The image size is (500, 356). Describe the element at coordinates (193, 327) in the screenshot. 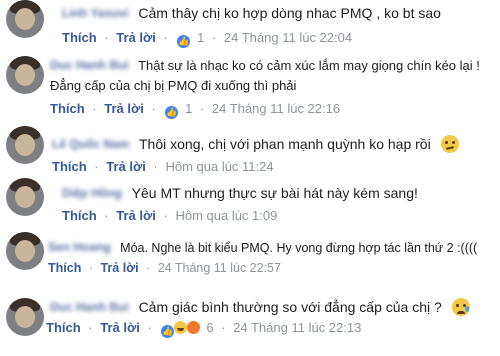

I see `angry-reaction-icon` at that location.